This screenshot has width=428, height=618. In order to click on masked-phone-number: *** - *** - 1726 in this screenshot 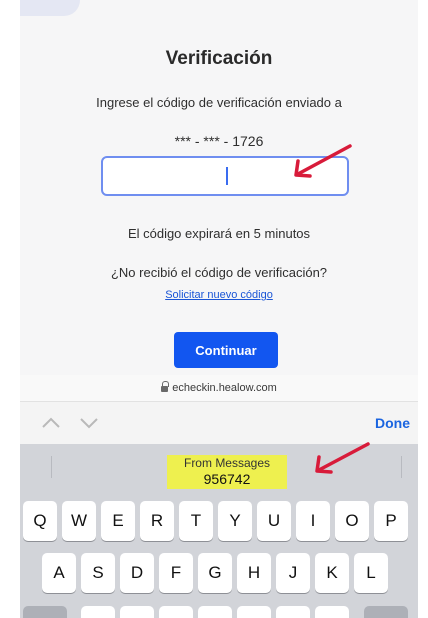, I will do `click(219, 141)`.